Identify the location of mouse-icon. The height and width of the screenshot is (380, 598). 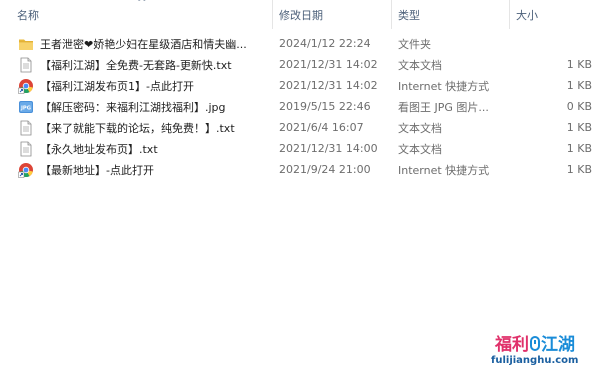
(535, 343).